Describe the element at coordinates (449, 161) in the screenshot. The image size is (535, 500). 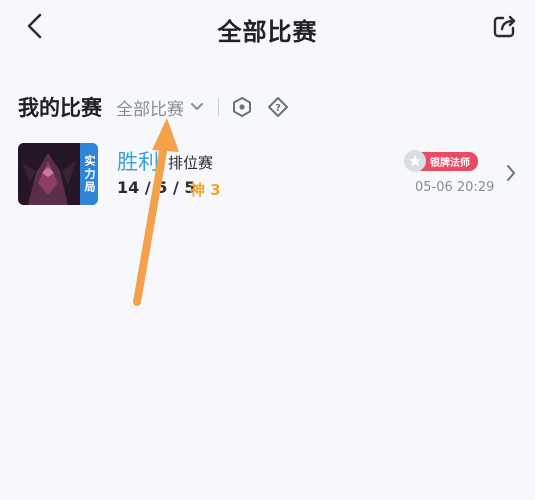
I see `badge-label: 银牌法师` at that location.